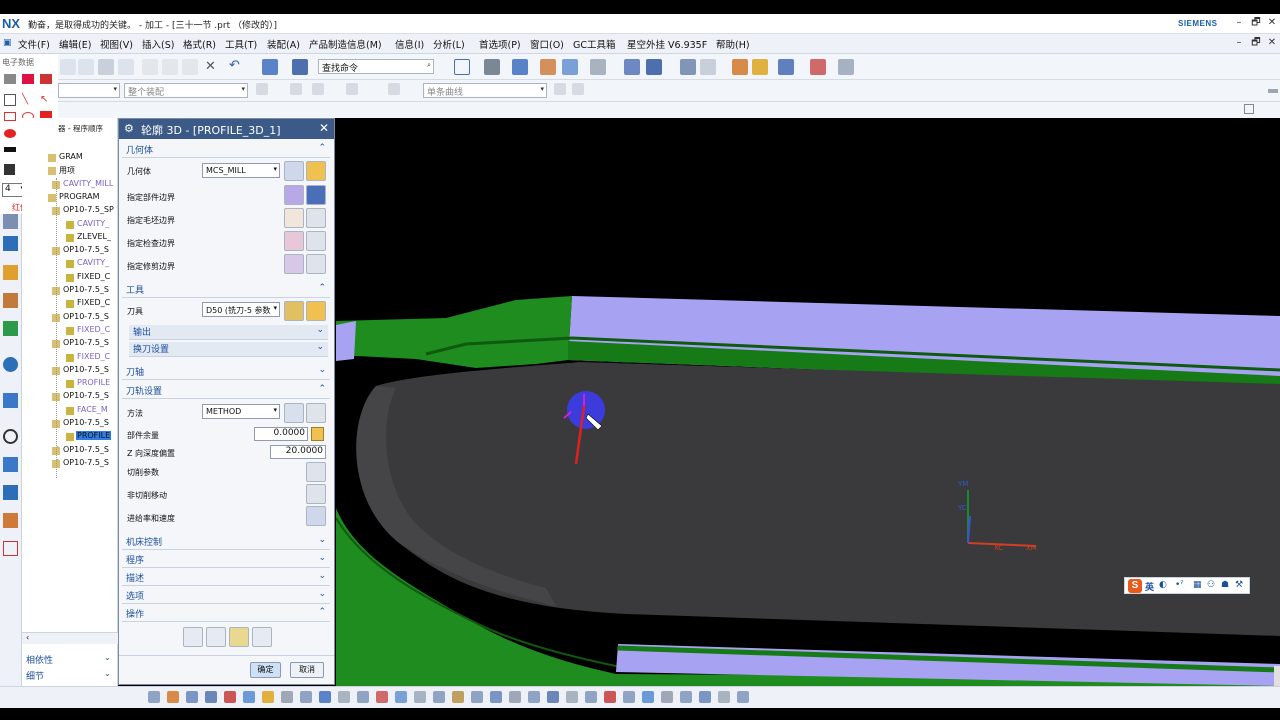 Image resolution: width=1280 pixels, height=720 pixels. I want to click on navigator-row: OP10-7.5_SP, so click(70, 211).